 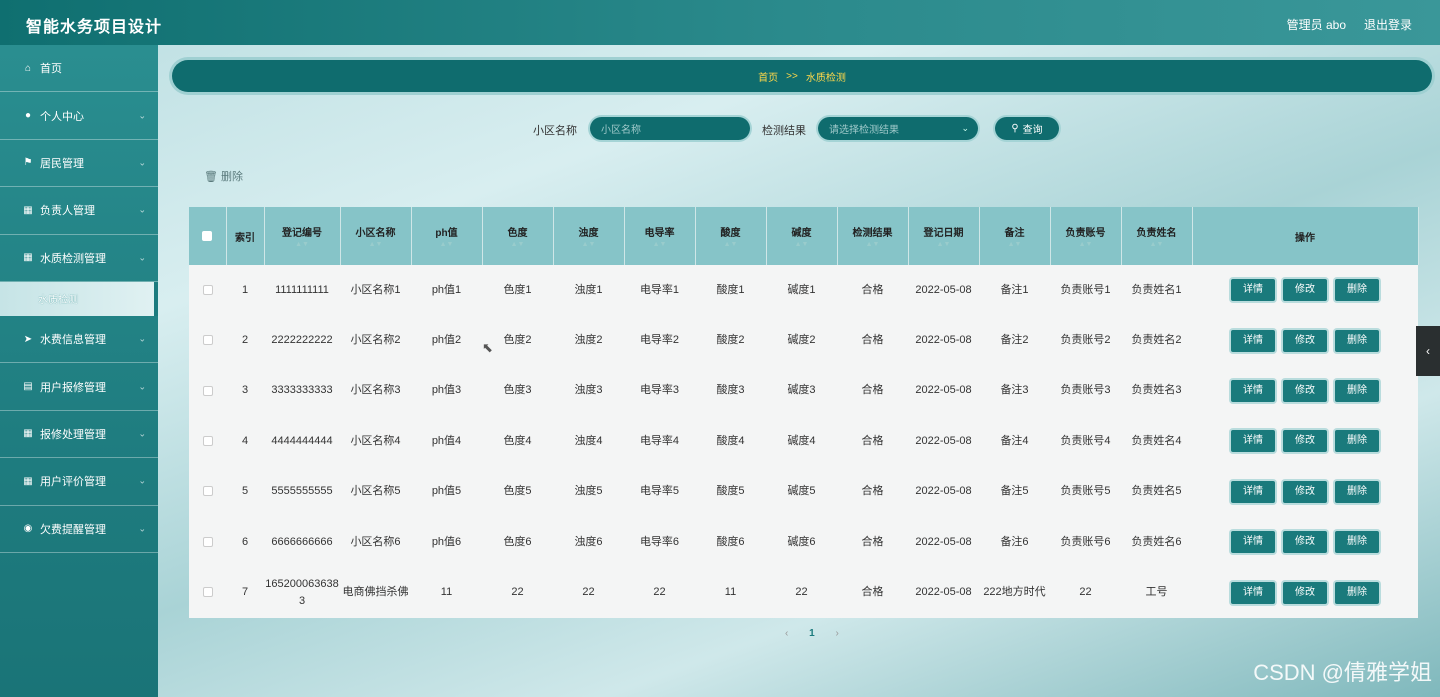 I want to click on column-header: ph值 ▲▼, so click(x=447, y=236).